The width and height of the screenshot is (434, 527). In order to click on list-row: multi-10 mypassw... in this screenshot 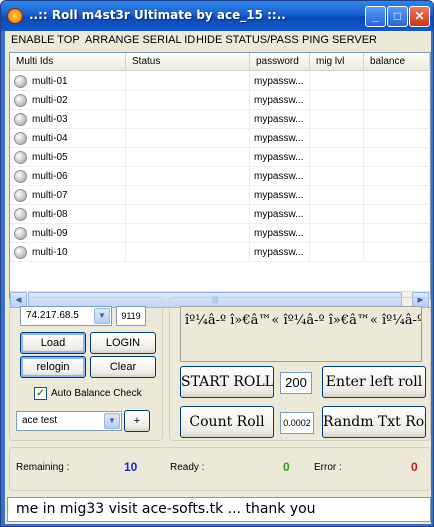, I will do `click(220, 252)`.